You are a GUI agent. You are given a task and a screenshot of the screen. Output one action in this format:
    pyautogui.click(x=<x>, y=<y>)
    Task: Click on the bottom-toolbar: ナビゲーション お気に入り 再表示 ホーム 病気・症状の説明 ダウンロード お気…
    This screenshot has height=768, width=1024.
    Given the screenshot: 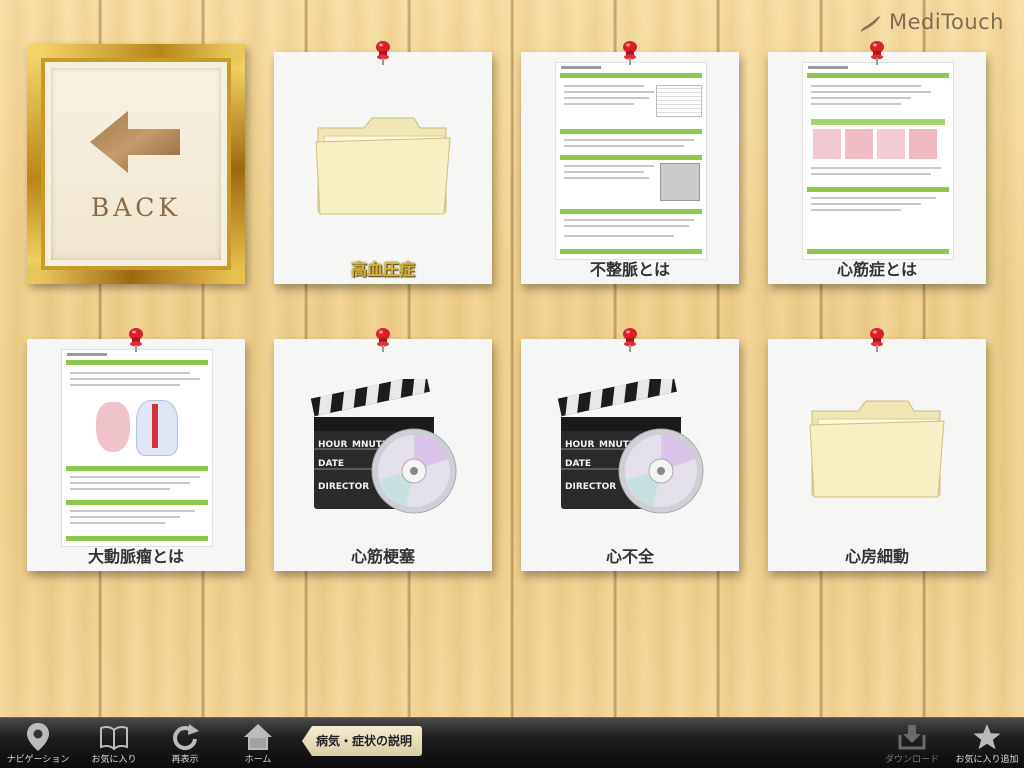 What is the action you would take?
    pyautogui.click(x=512, y=742)
    